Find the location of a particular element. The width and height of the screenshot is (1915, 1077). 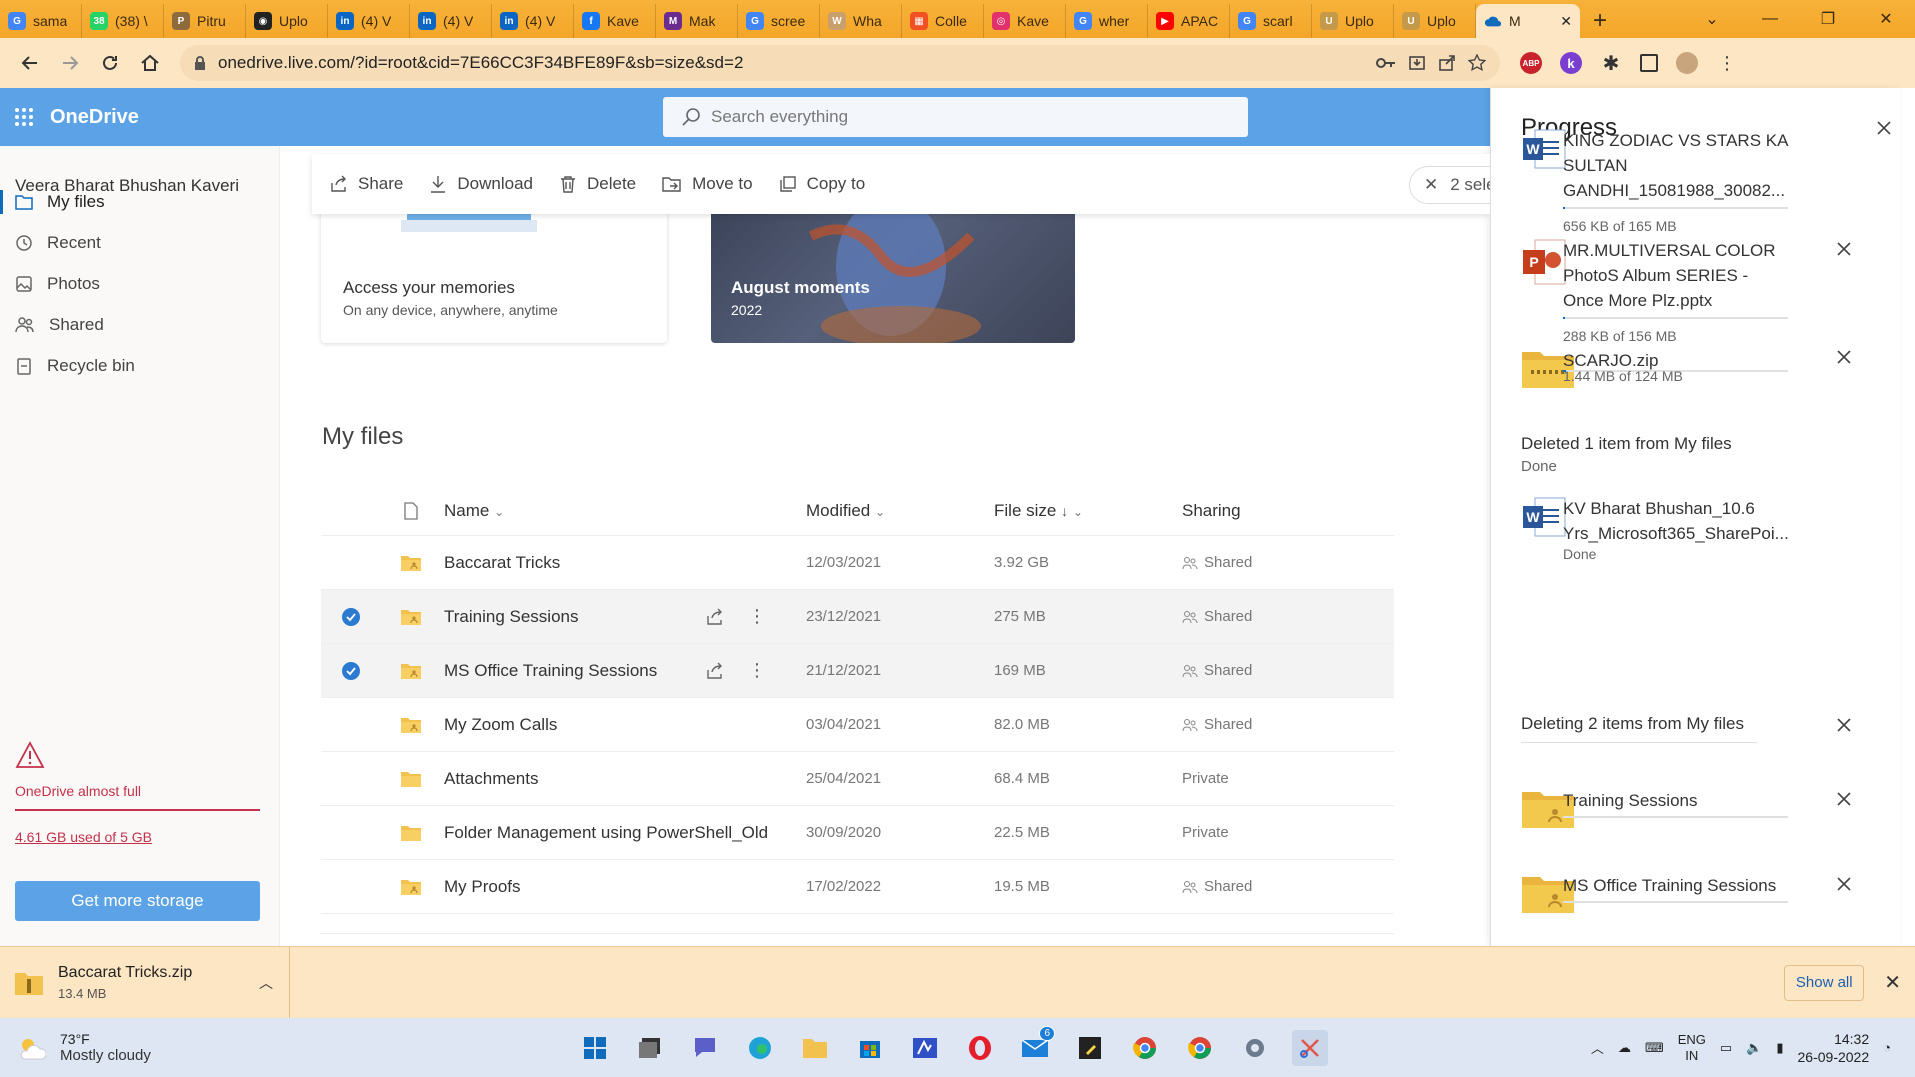

settings-gear-icon is located at coordinates (1255, 1048).